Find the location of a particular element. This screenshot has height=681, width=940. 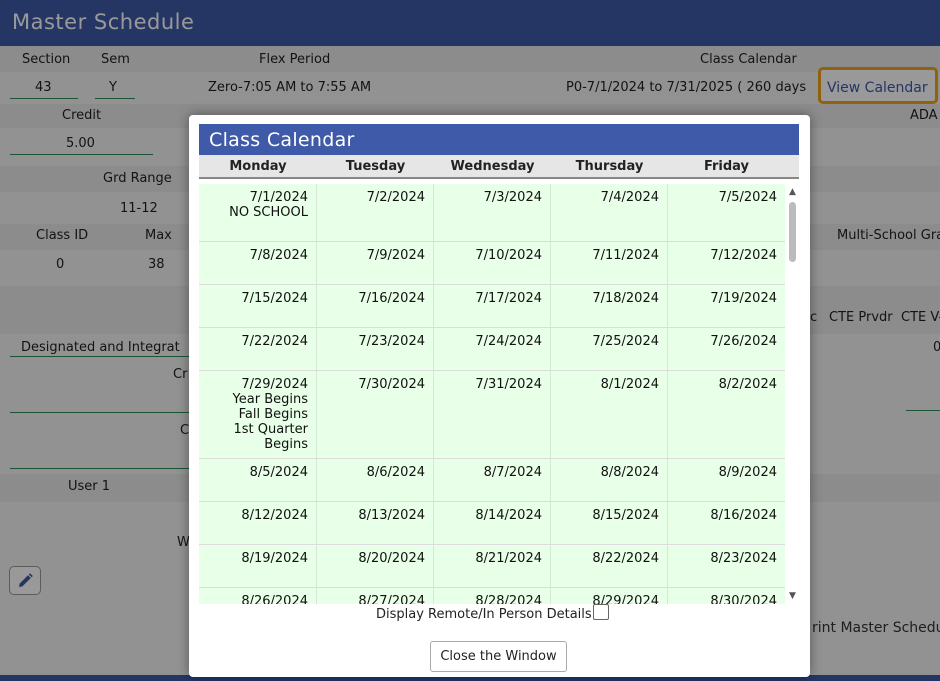

calendar-week-row: 8/5/2024 8/6/2024 8/7/2024 8/8/2024 8/9/2024 is located at coordinates (492, 480).